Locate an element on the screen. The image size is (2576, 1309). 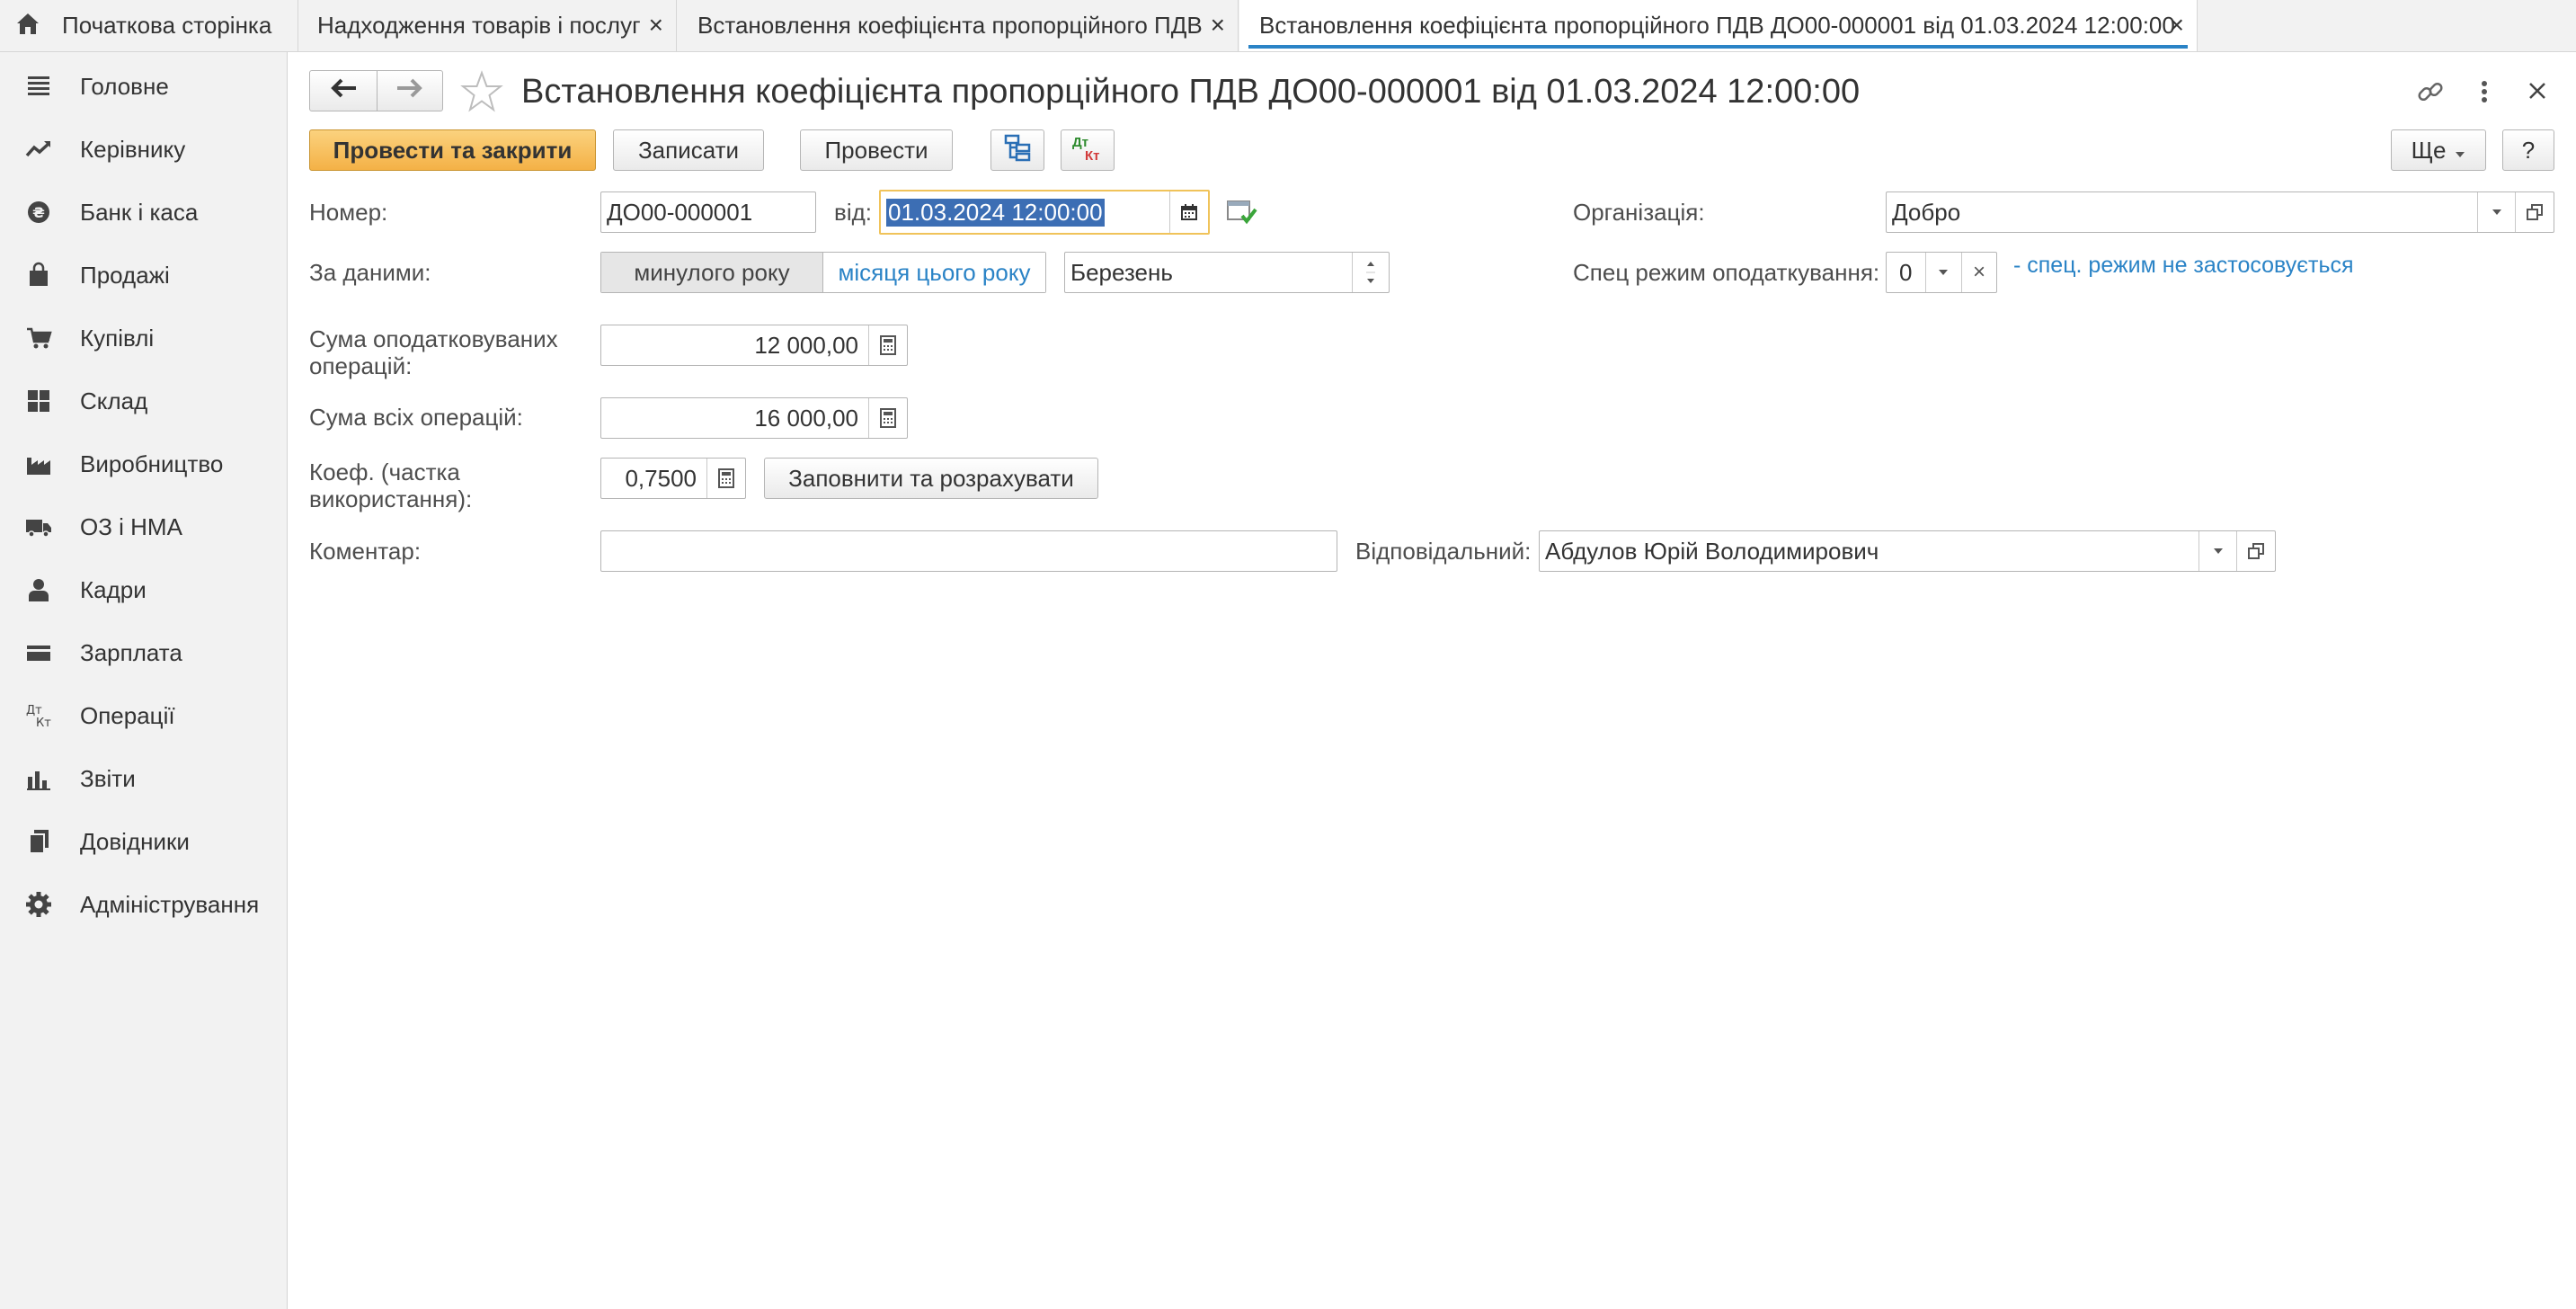
clear-icon: × is located at coordinates (1978, 272).